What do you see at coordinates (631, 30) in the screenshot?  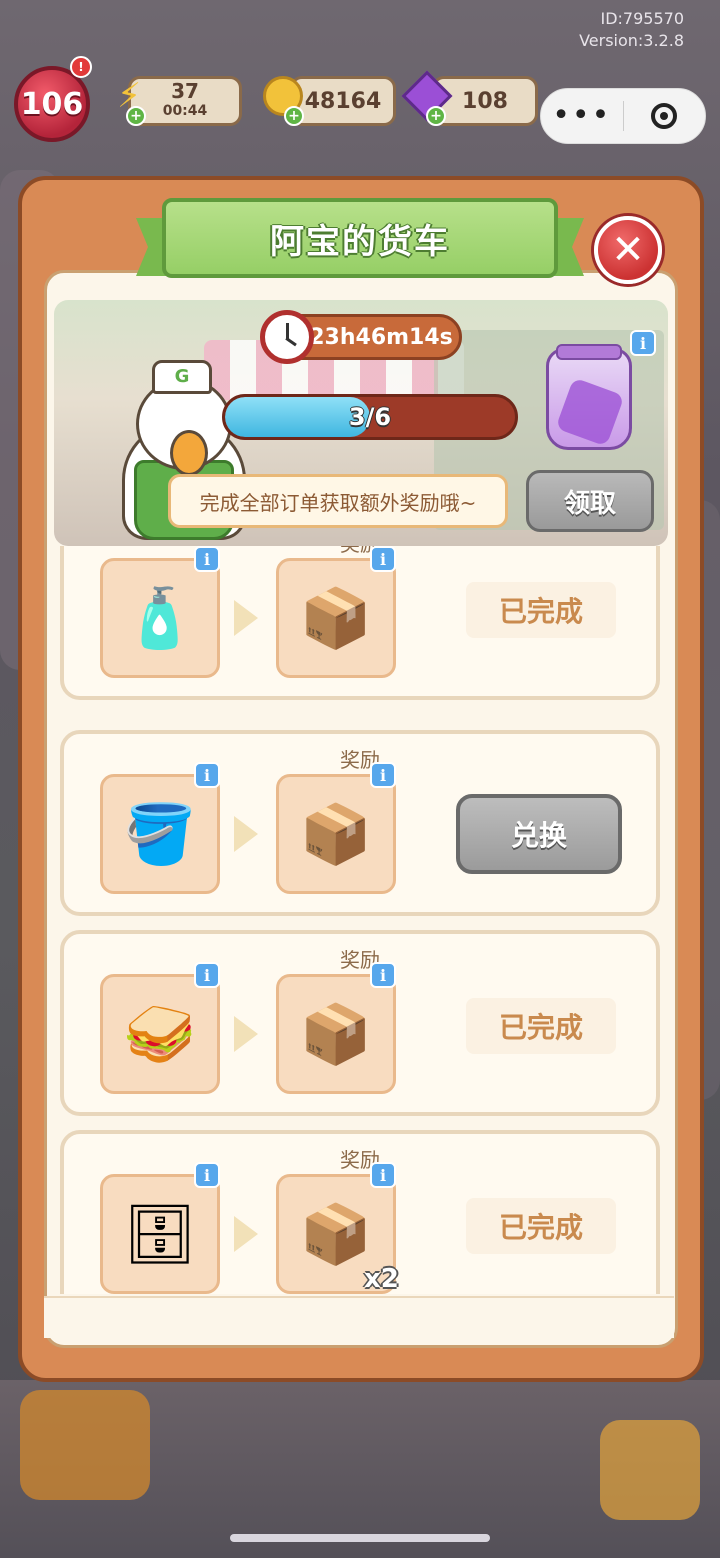 I see `build-info: ID:795570 Version:3.2.8` at bounding box center [631, 30].